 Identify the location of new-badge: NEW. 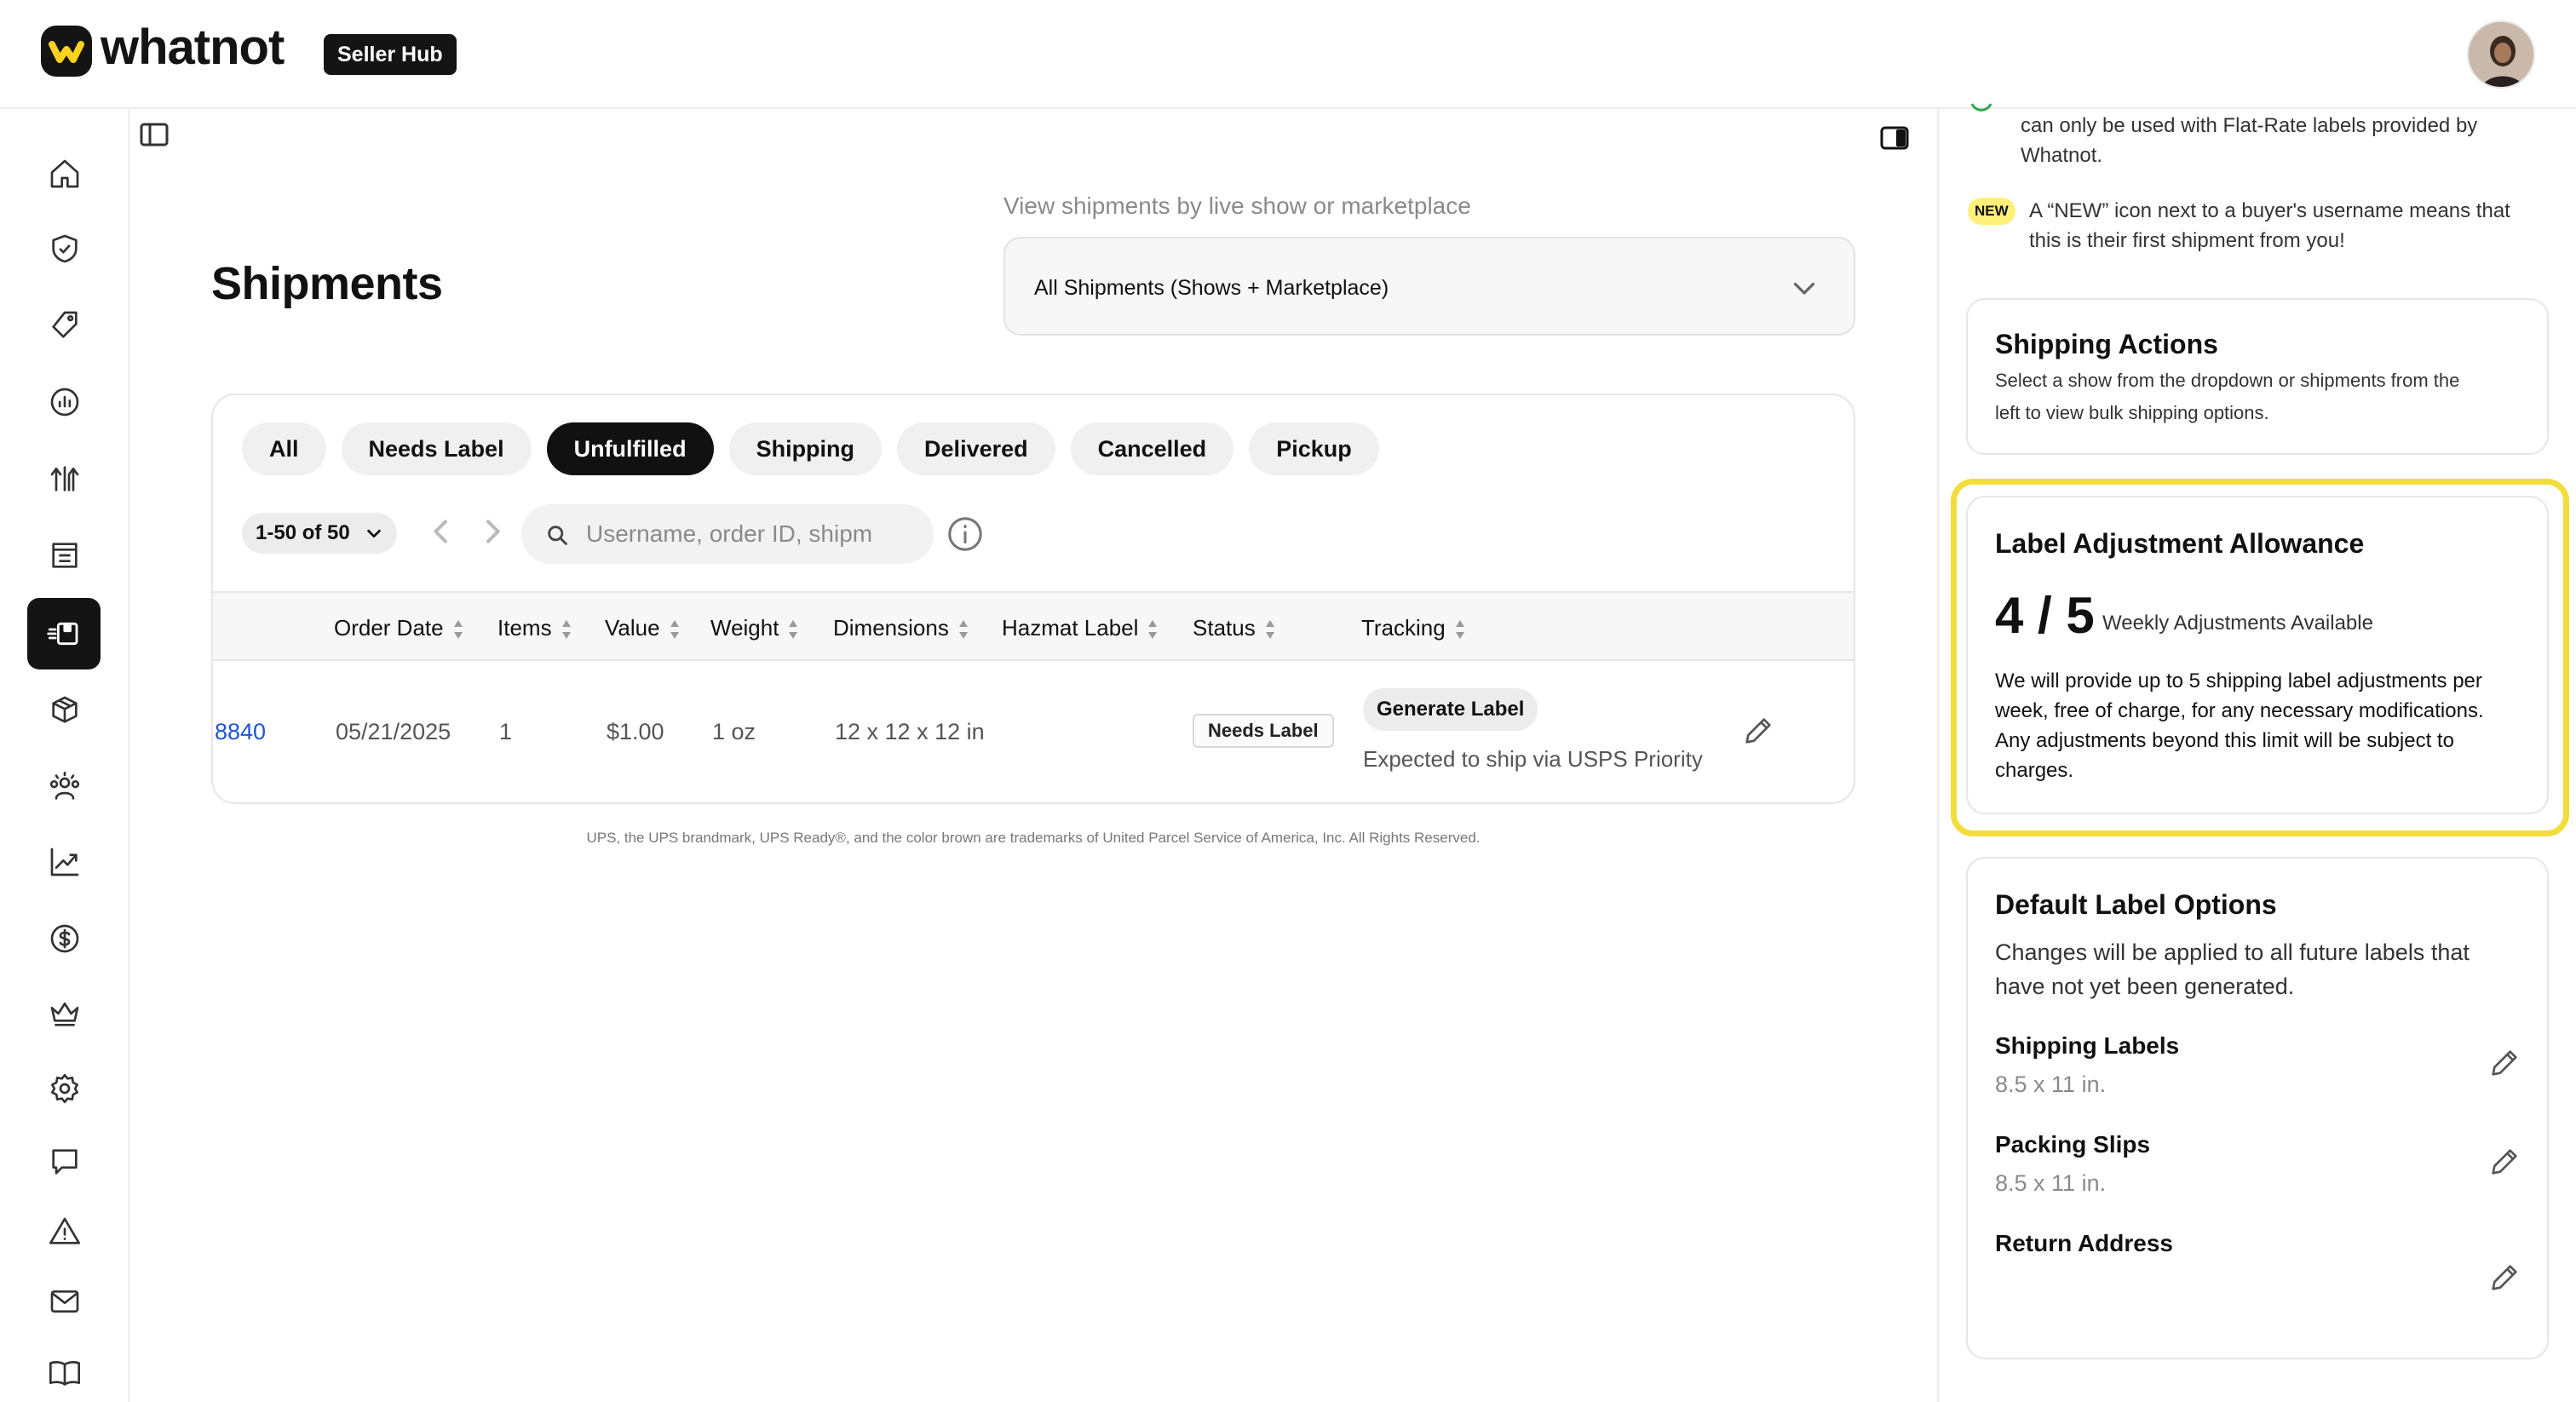
(1992, 211).